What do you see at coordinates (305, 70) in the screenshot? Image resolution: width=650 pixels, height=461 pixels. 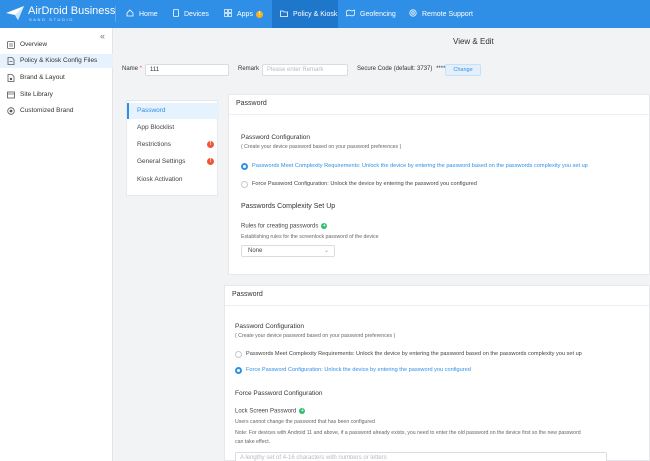 I see `remark-input: Please enter Remark` at bounding box center [305, 70].